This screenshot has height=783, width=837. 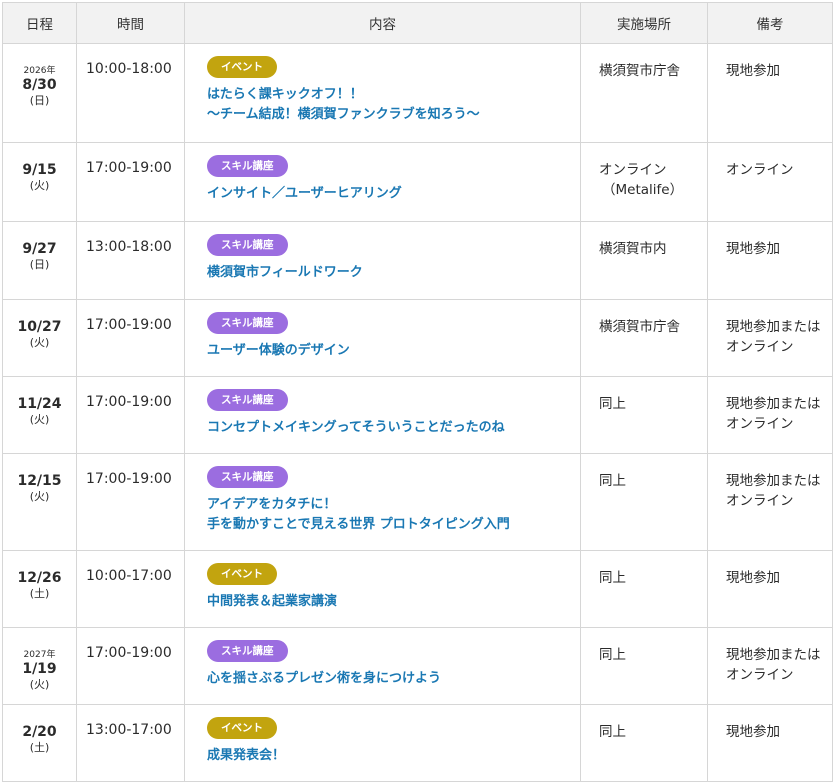 What do you see at coordinates (272, 601) in the screenshot?
I see `session-title-line1: 中間発表＆起業家講演` at bounding box center [272, 601].